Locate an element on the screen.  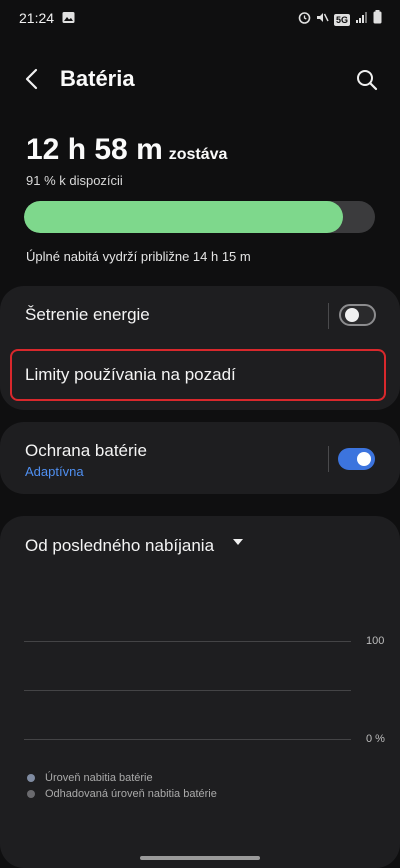
battery-level-fill is located at coordinates (184, 217).